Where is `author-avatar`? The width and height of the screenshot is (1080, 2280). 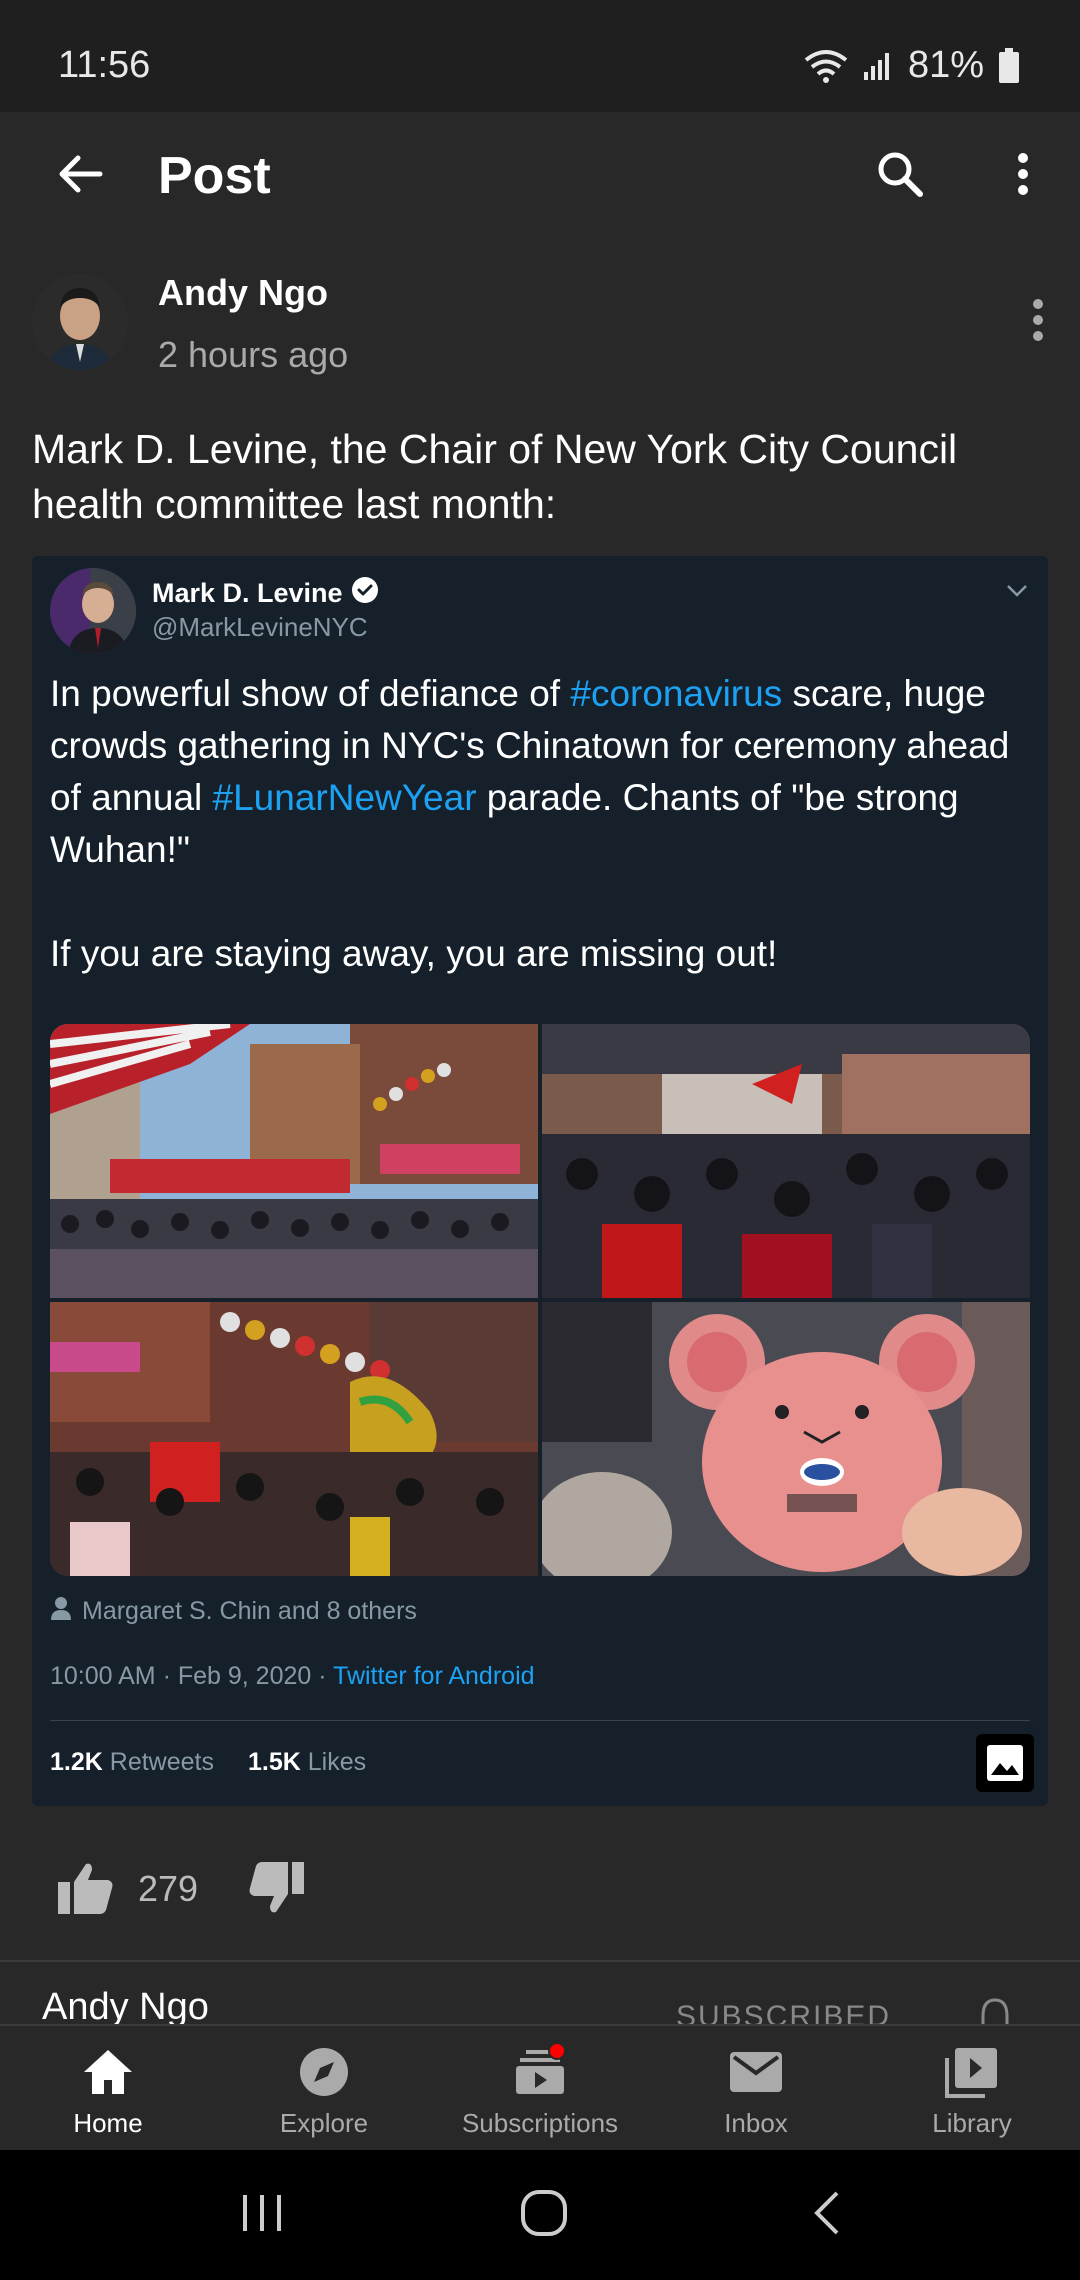
author-avatar is located at coordinates (80, 322).